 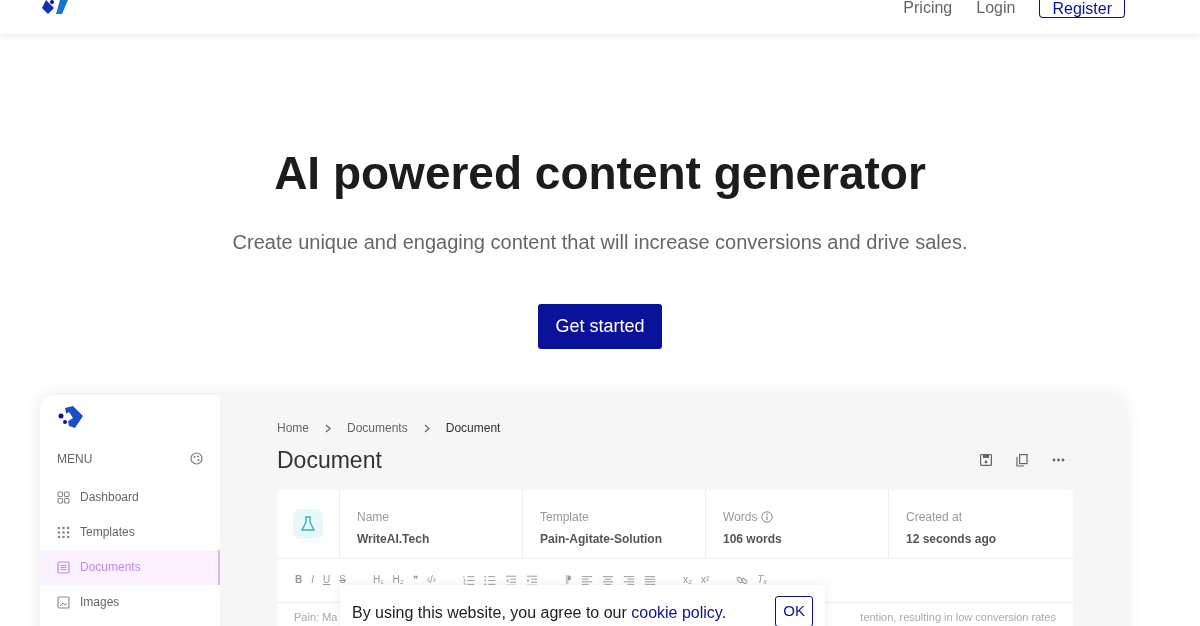 What do you see at coordinates (308, 523) in the screenshot?
I see `flask-icon` at bounding box center [308, 523].